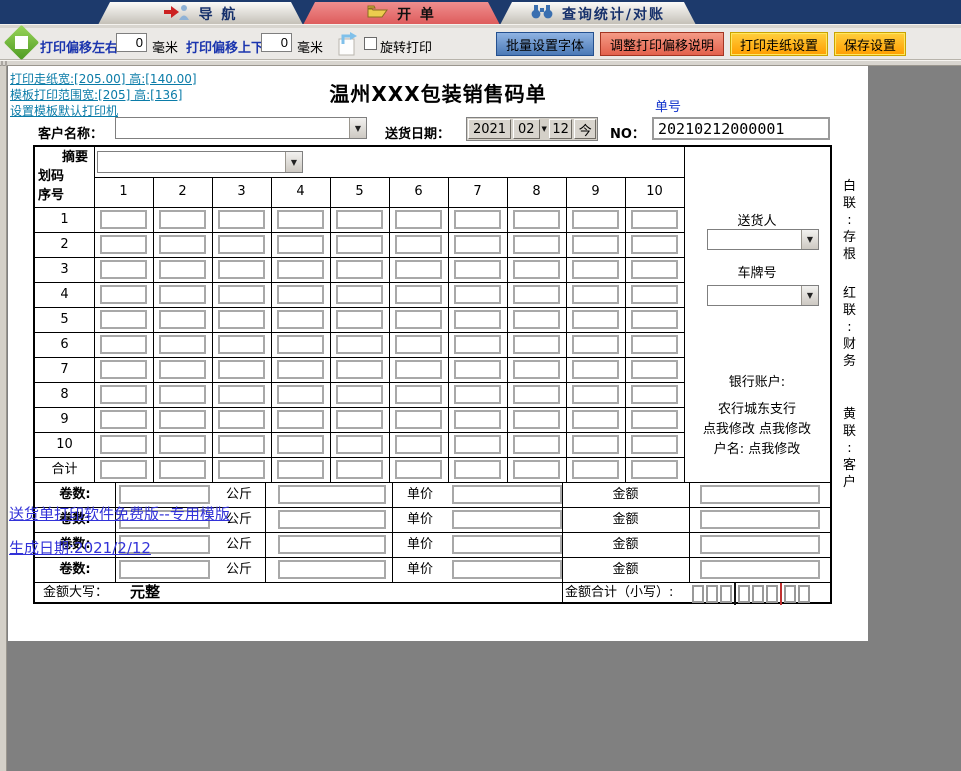  Describe the element at coordinates (779, 44) in the screenshot. I see `paper-feed-settings-button: 打印走纸设置` at that location.